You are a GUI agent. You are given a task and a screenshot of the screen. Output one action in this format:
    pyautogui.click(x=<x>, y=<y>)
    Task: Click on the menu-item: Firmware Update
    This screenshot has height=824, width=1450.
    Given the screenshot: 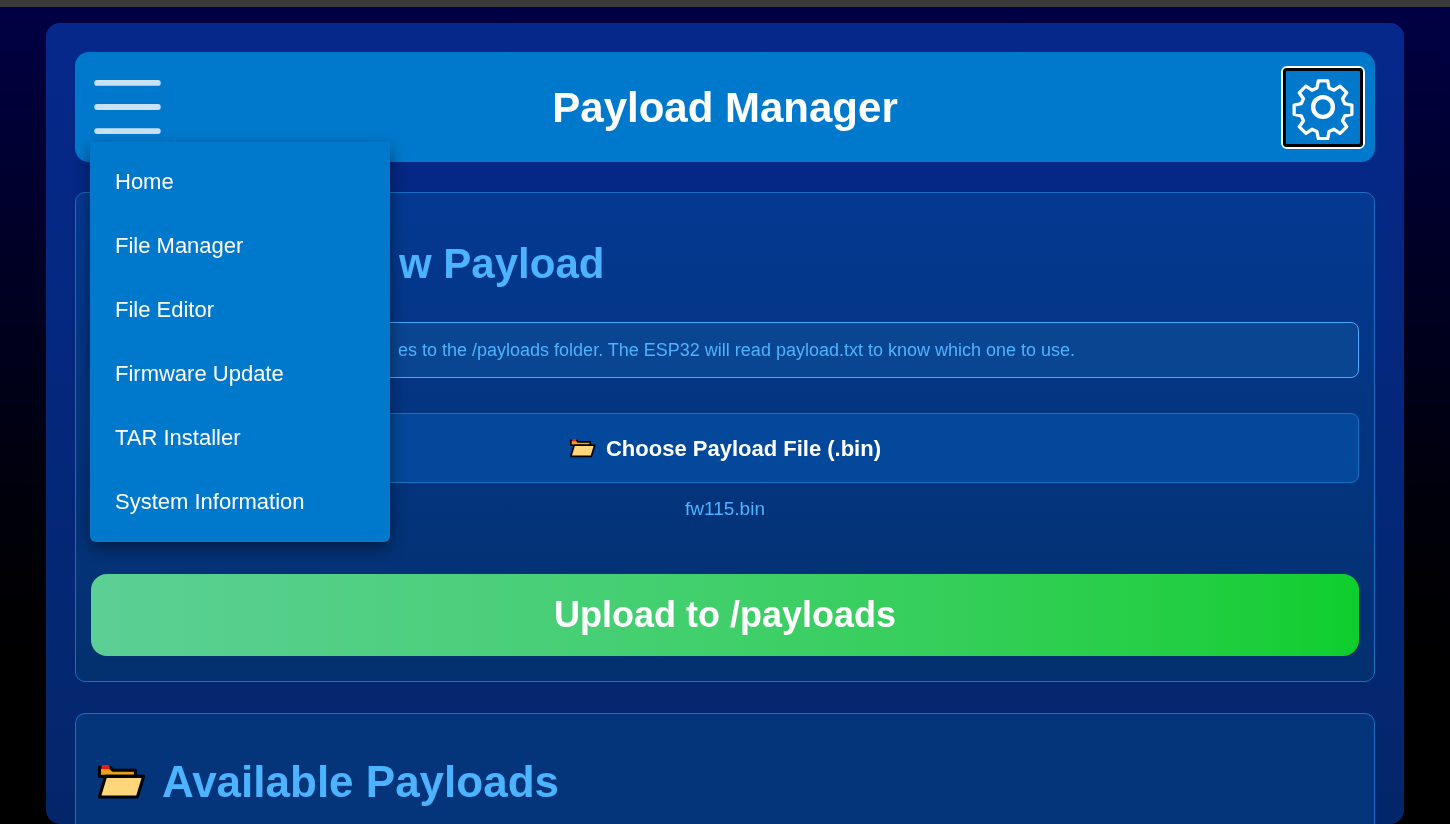 What is the action you would take?
    pyautogui.click(x=240, y=374)
    